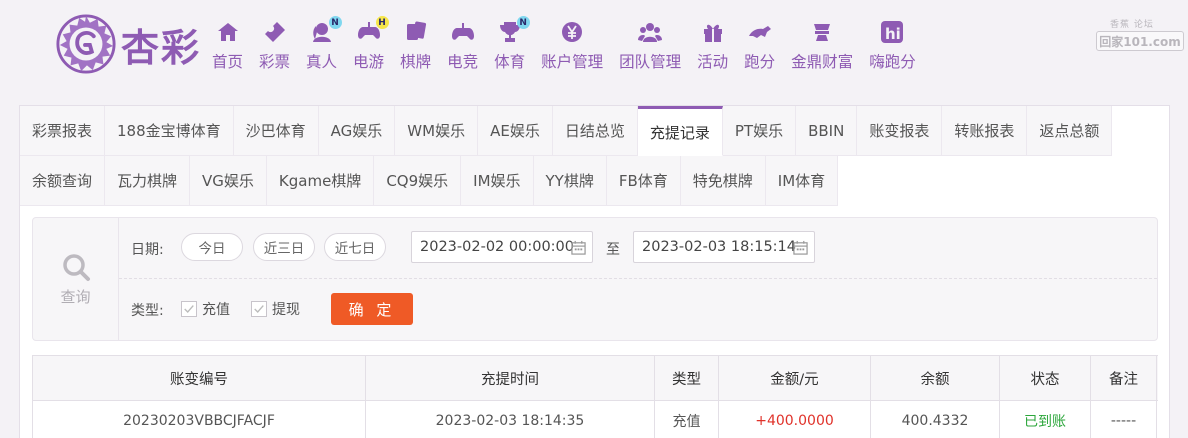 Image resolution: width=1188 pixels, height=438 pixels. What do you see at coordinates (321, 44) in the screenshot?
I see `nav-item-2: N 真人` at bounding box center [321, 44].